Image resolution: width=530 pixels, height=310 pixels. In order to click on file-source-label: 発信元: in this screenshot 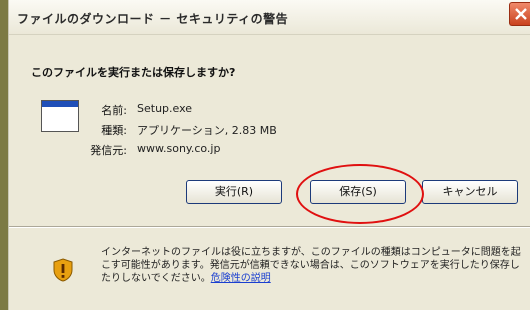, I will do `click(108, 150)`.